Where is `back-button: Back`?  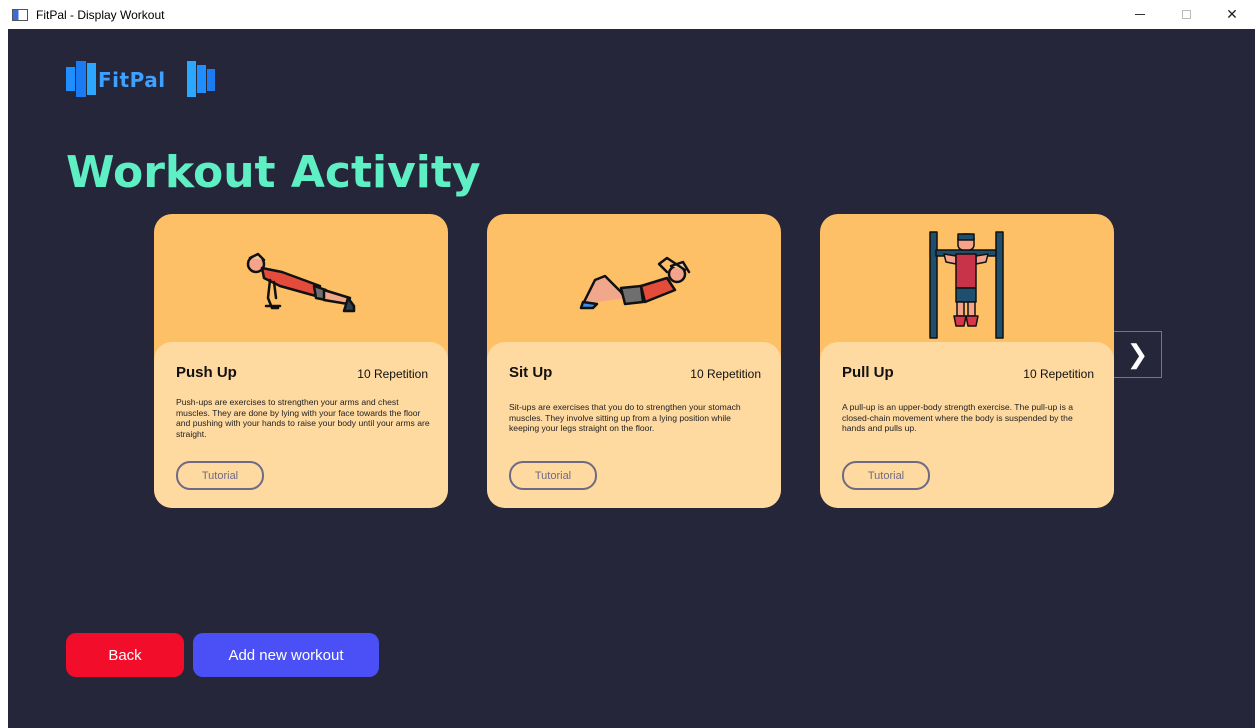
back-button: Back is located at coordinates (125, 655).